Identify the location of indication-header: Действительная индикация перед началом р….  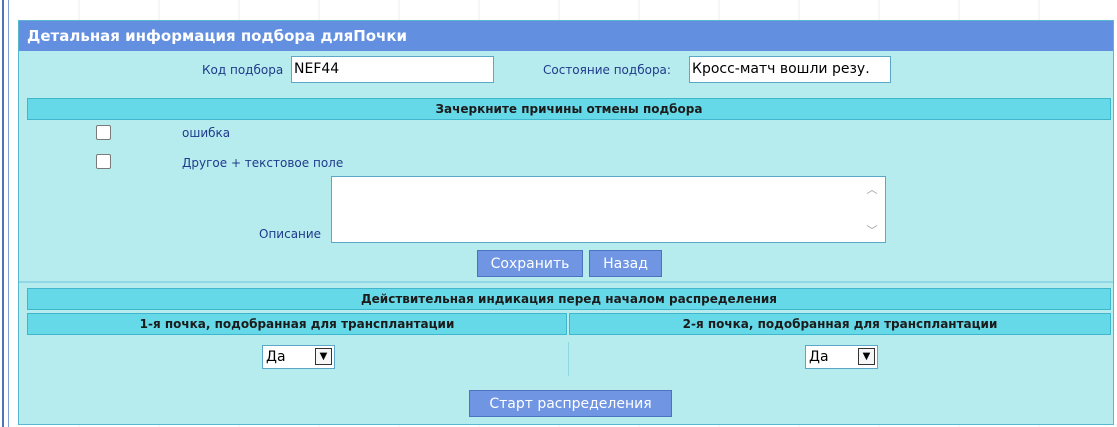
(569, 299).